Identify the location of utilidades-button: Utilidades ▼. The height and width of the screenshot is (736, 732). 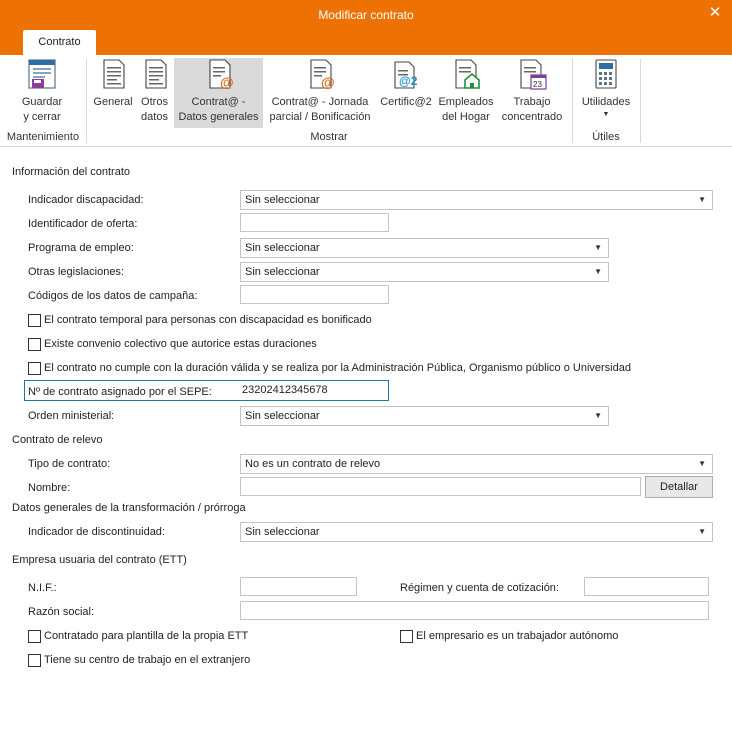
(606, 89).